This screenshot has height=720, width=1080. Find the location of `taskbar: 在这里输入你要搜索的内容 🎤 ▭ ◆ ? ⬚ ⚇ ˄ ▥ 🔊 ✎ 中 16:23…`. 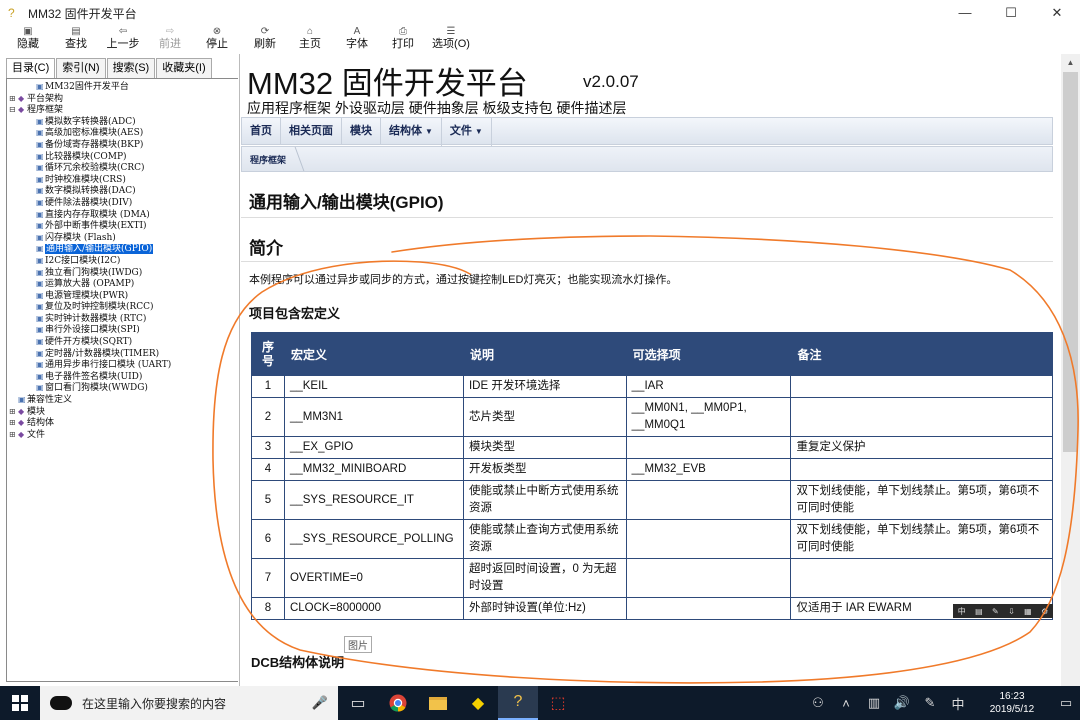

taskbar: 在这里输入你要搜索的内容 🎤 ▭ ◆ ? ⬚ ⚇ ˄ ▥ 🔊 ✎ 中 16:23… is located at coordinates (540, 703).